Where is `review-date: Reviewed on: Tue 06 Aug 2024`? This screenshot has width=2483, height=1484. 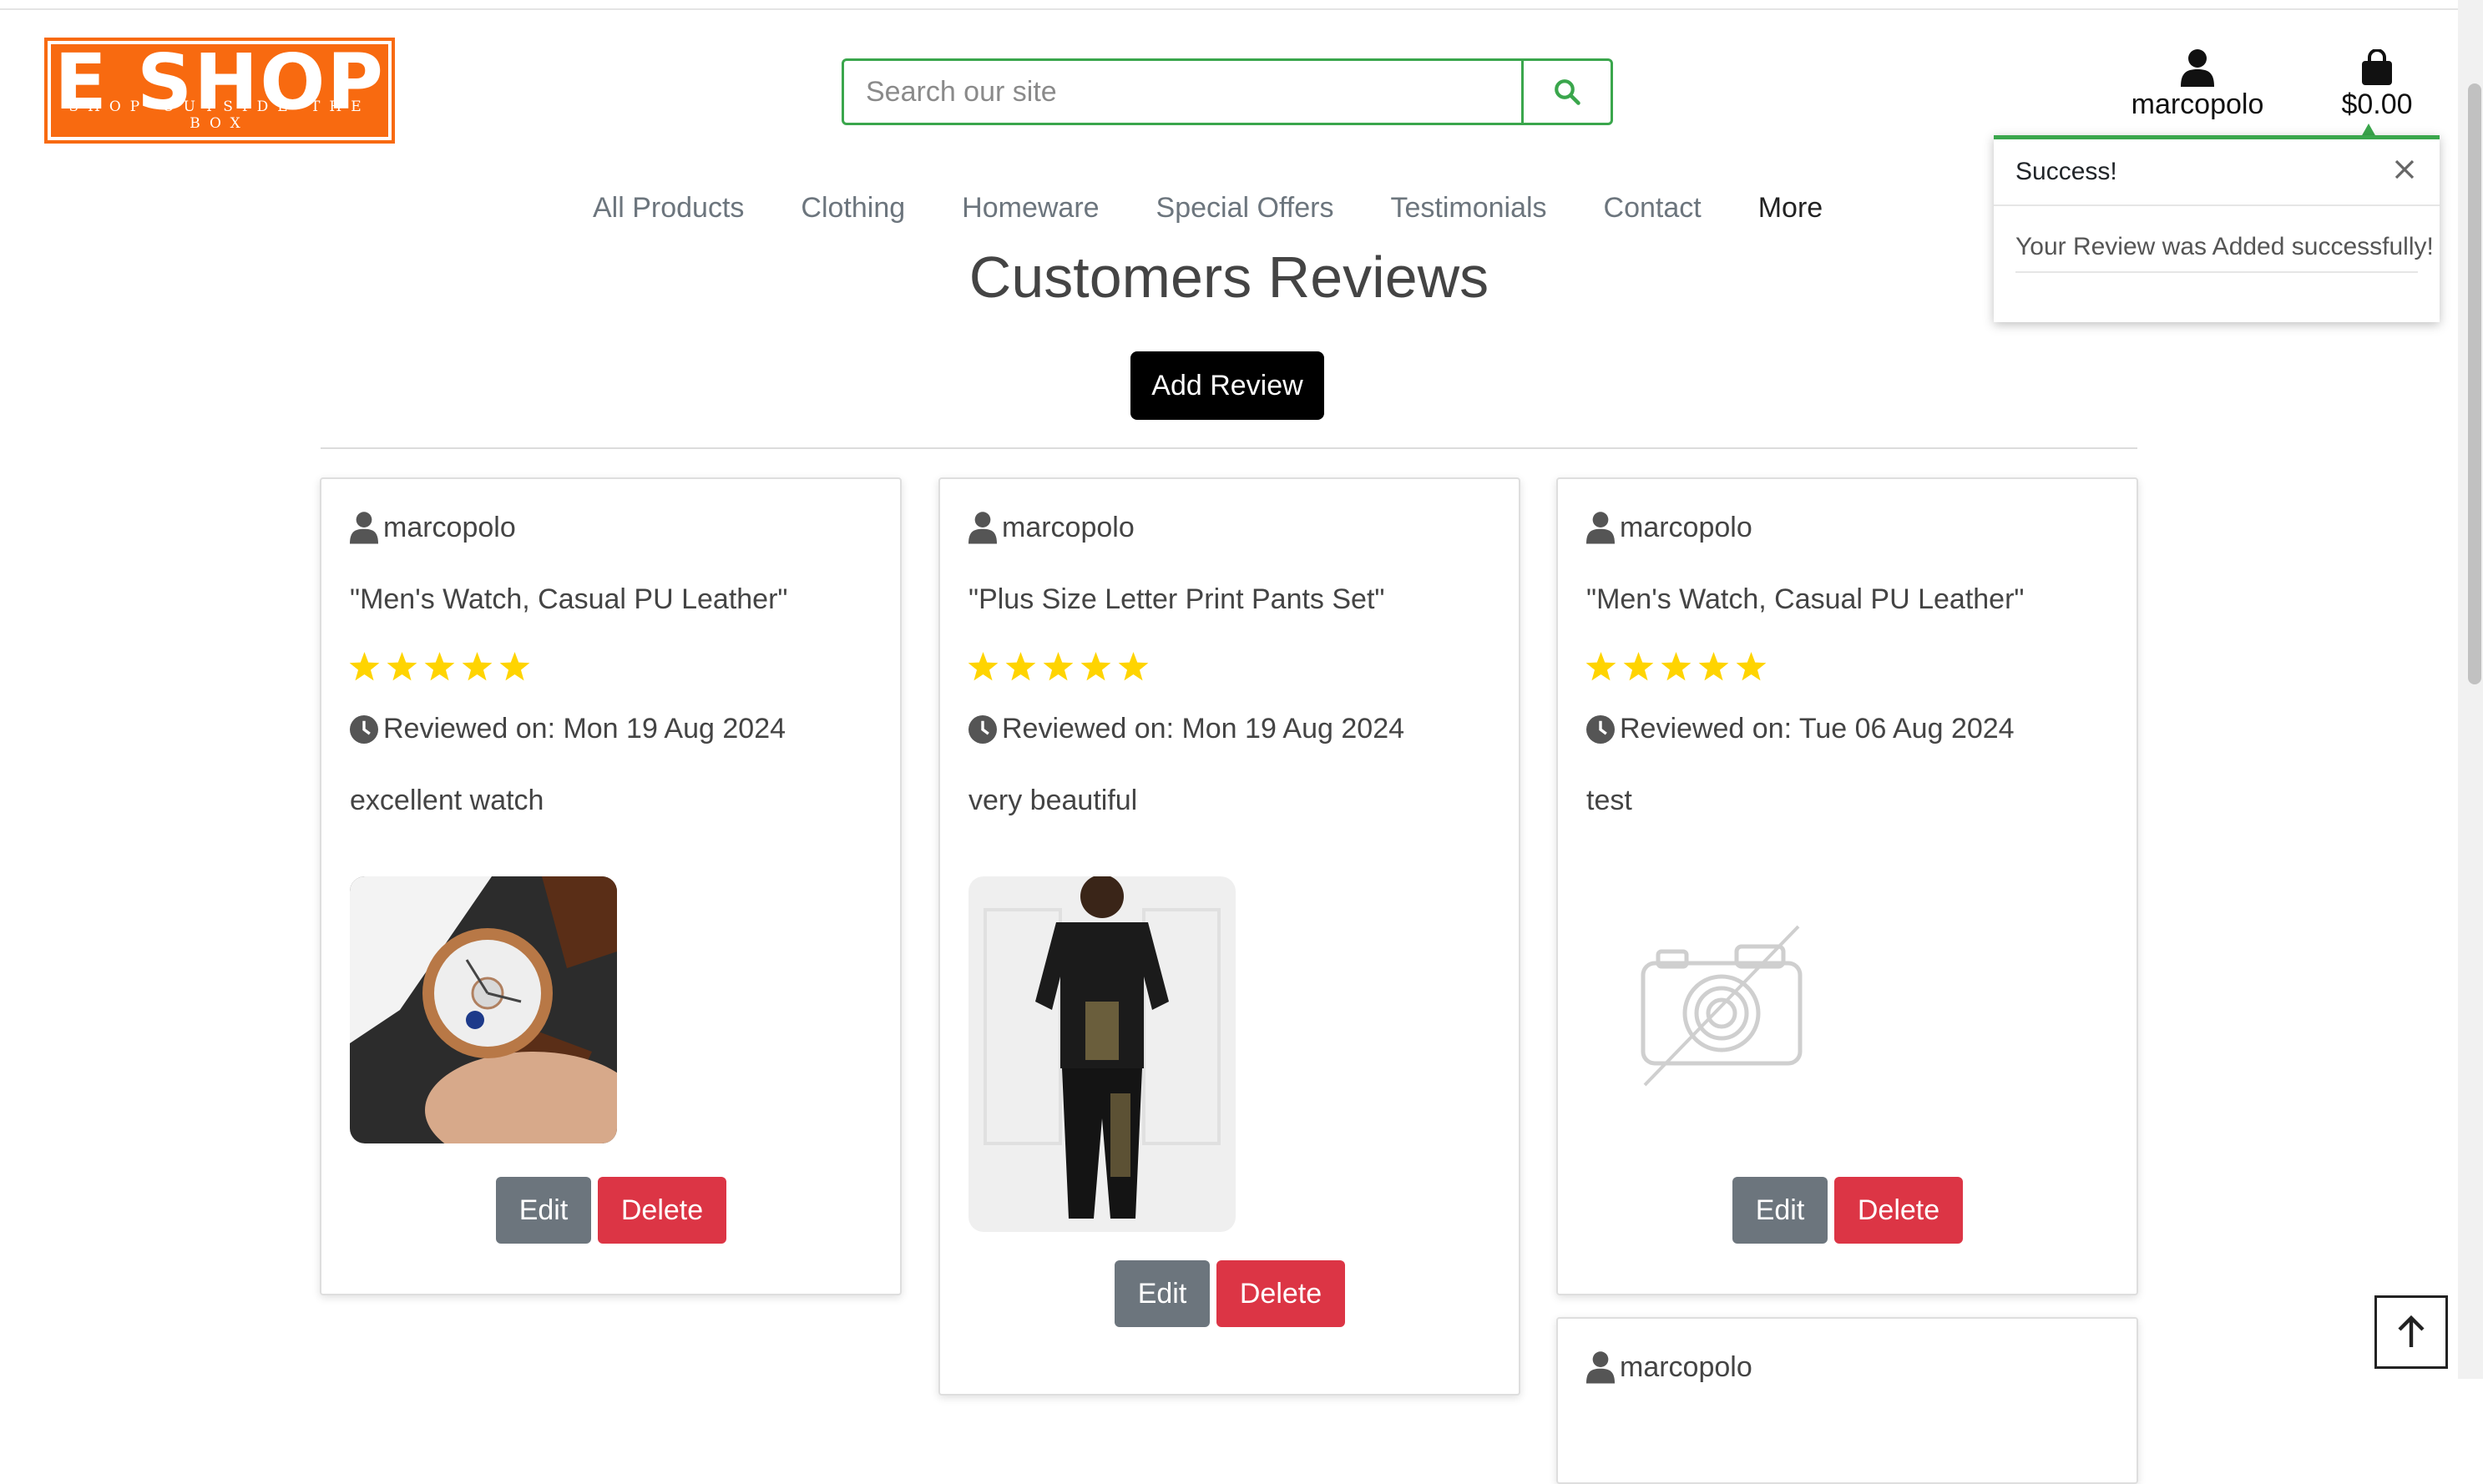 review-date: Reviewed on: Tue 06 Aug 2024 is located at coordinates (1817, 729).